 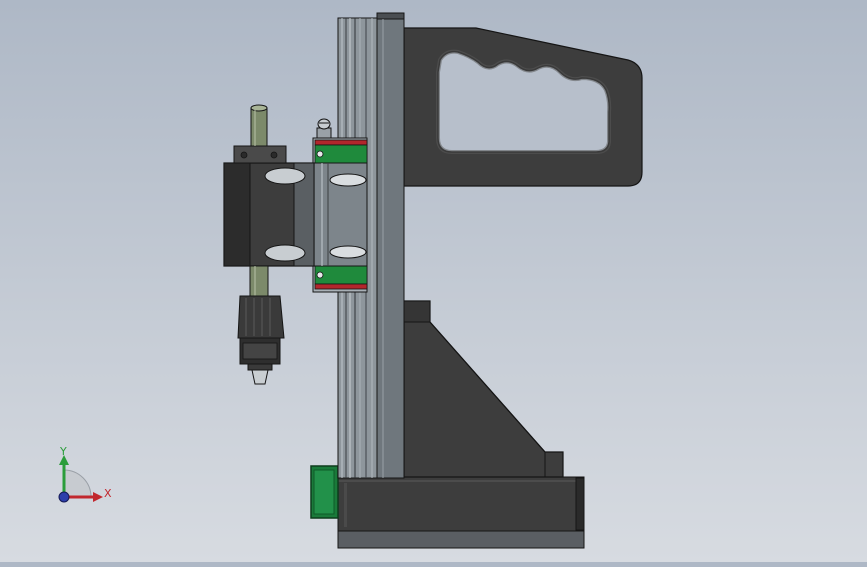 I want to click on support-gusset, so click(x=483, y=389).